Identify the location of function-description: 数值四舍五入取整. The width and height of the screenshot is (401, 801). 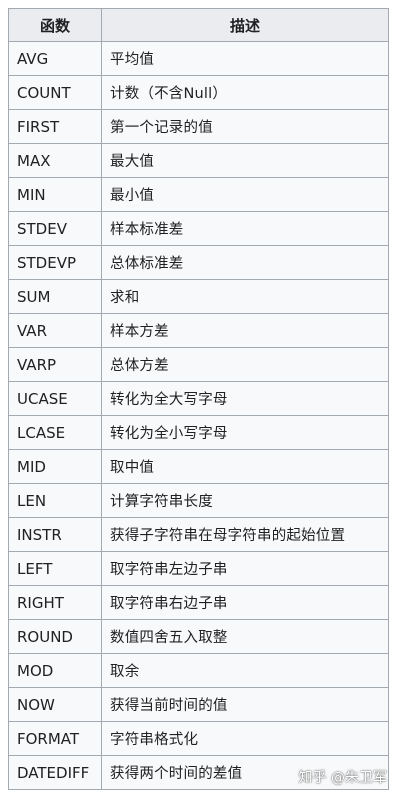
(245, 636).